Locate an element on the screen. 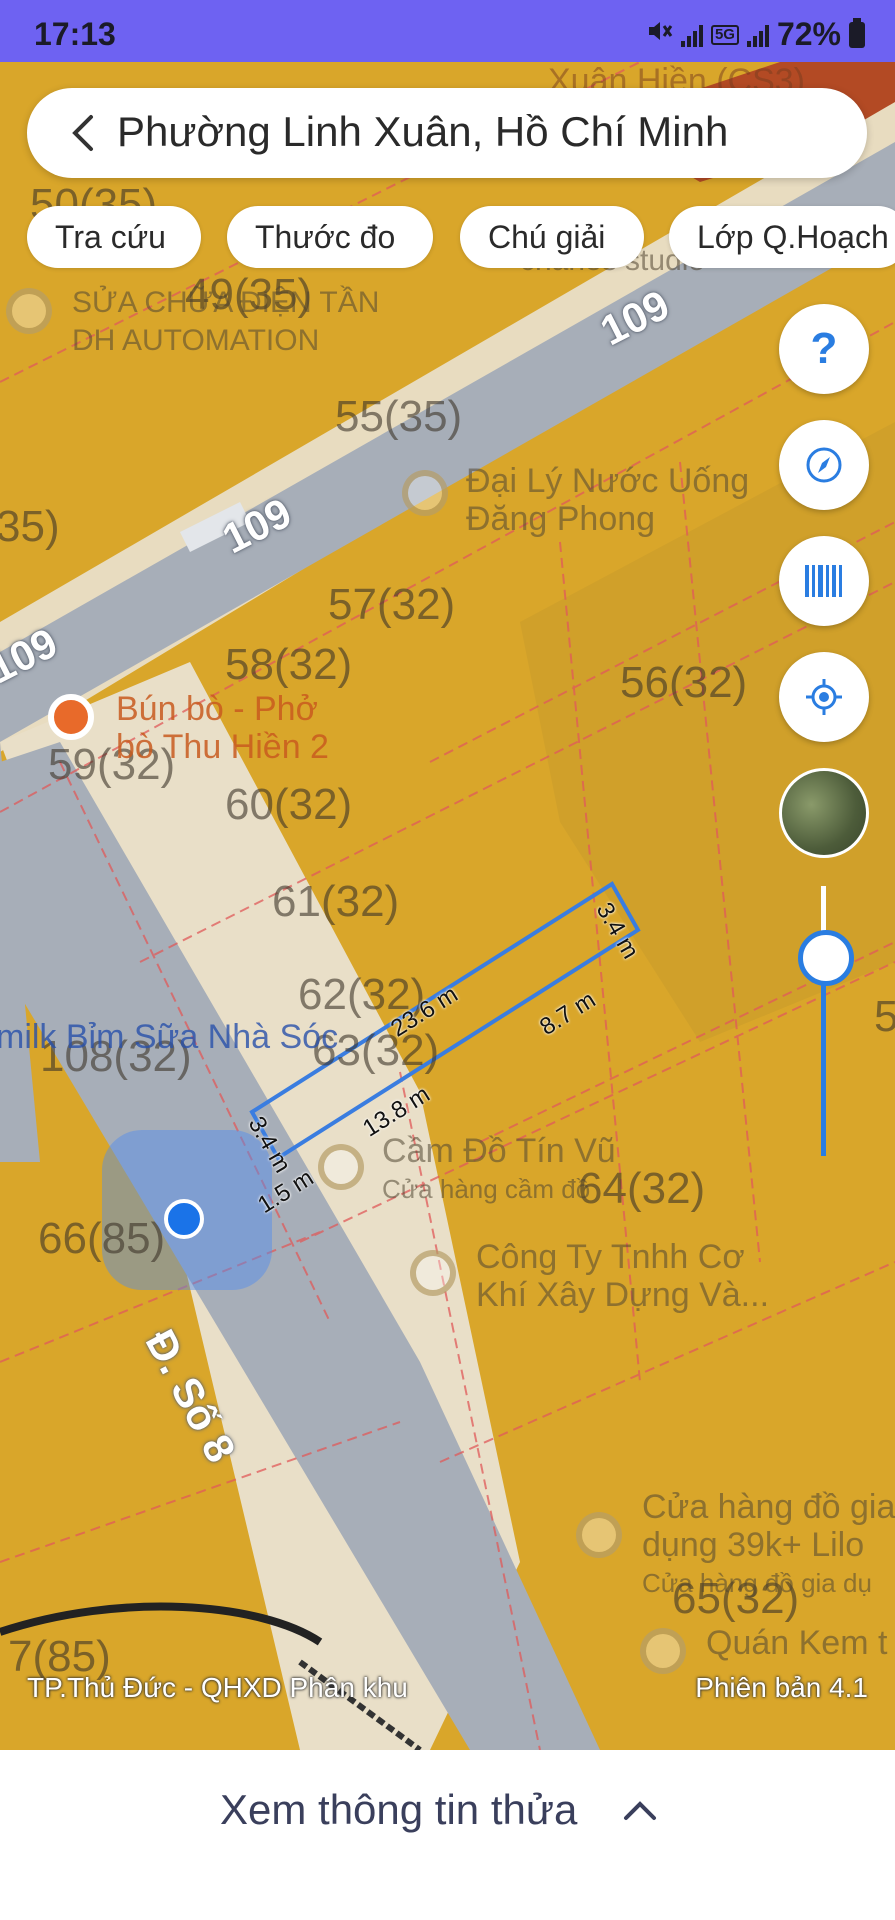 The image size is (895, 1920). plot-label: 56(32) is located at coordinates (684, 682).